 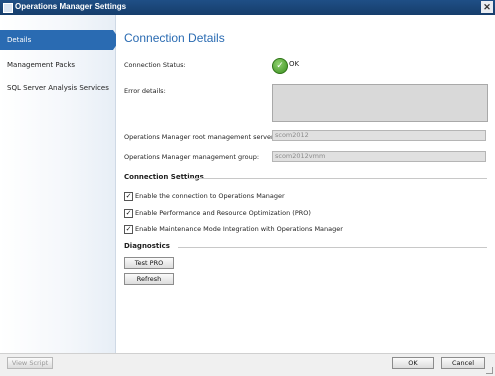 I want to click on ok-button: OK, so click(x=413, y=363).